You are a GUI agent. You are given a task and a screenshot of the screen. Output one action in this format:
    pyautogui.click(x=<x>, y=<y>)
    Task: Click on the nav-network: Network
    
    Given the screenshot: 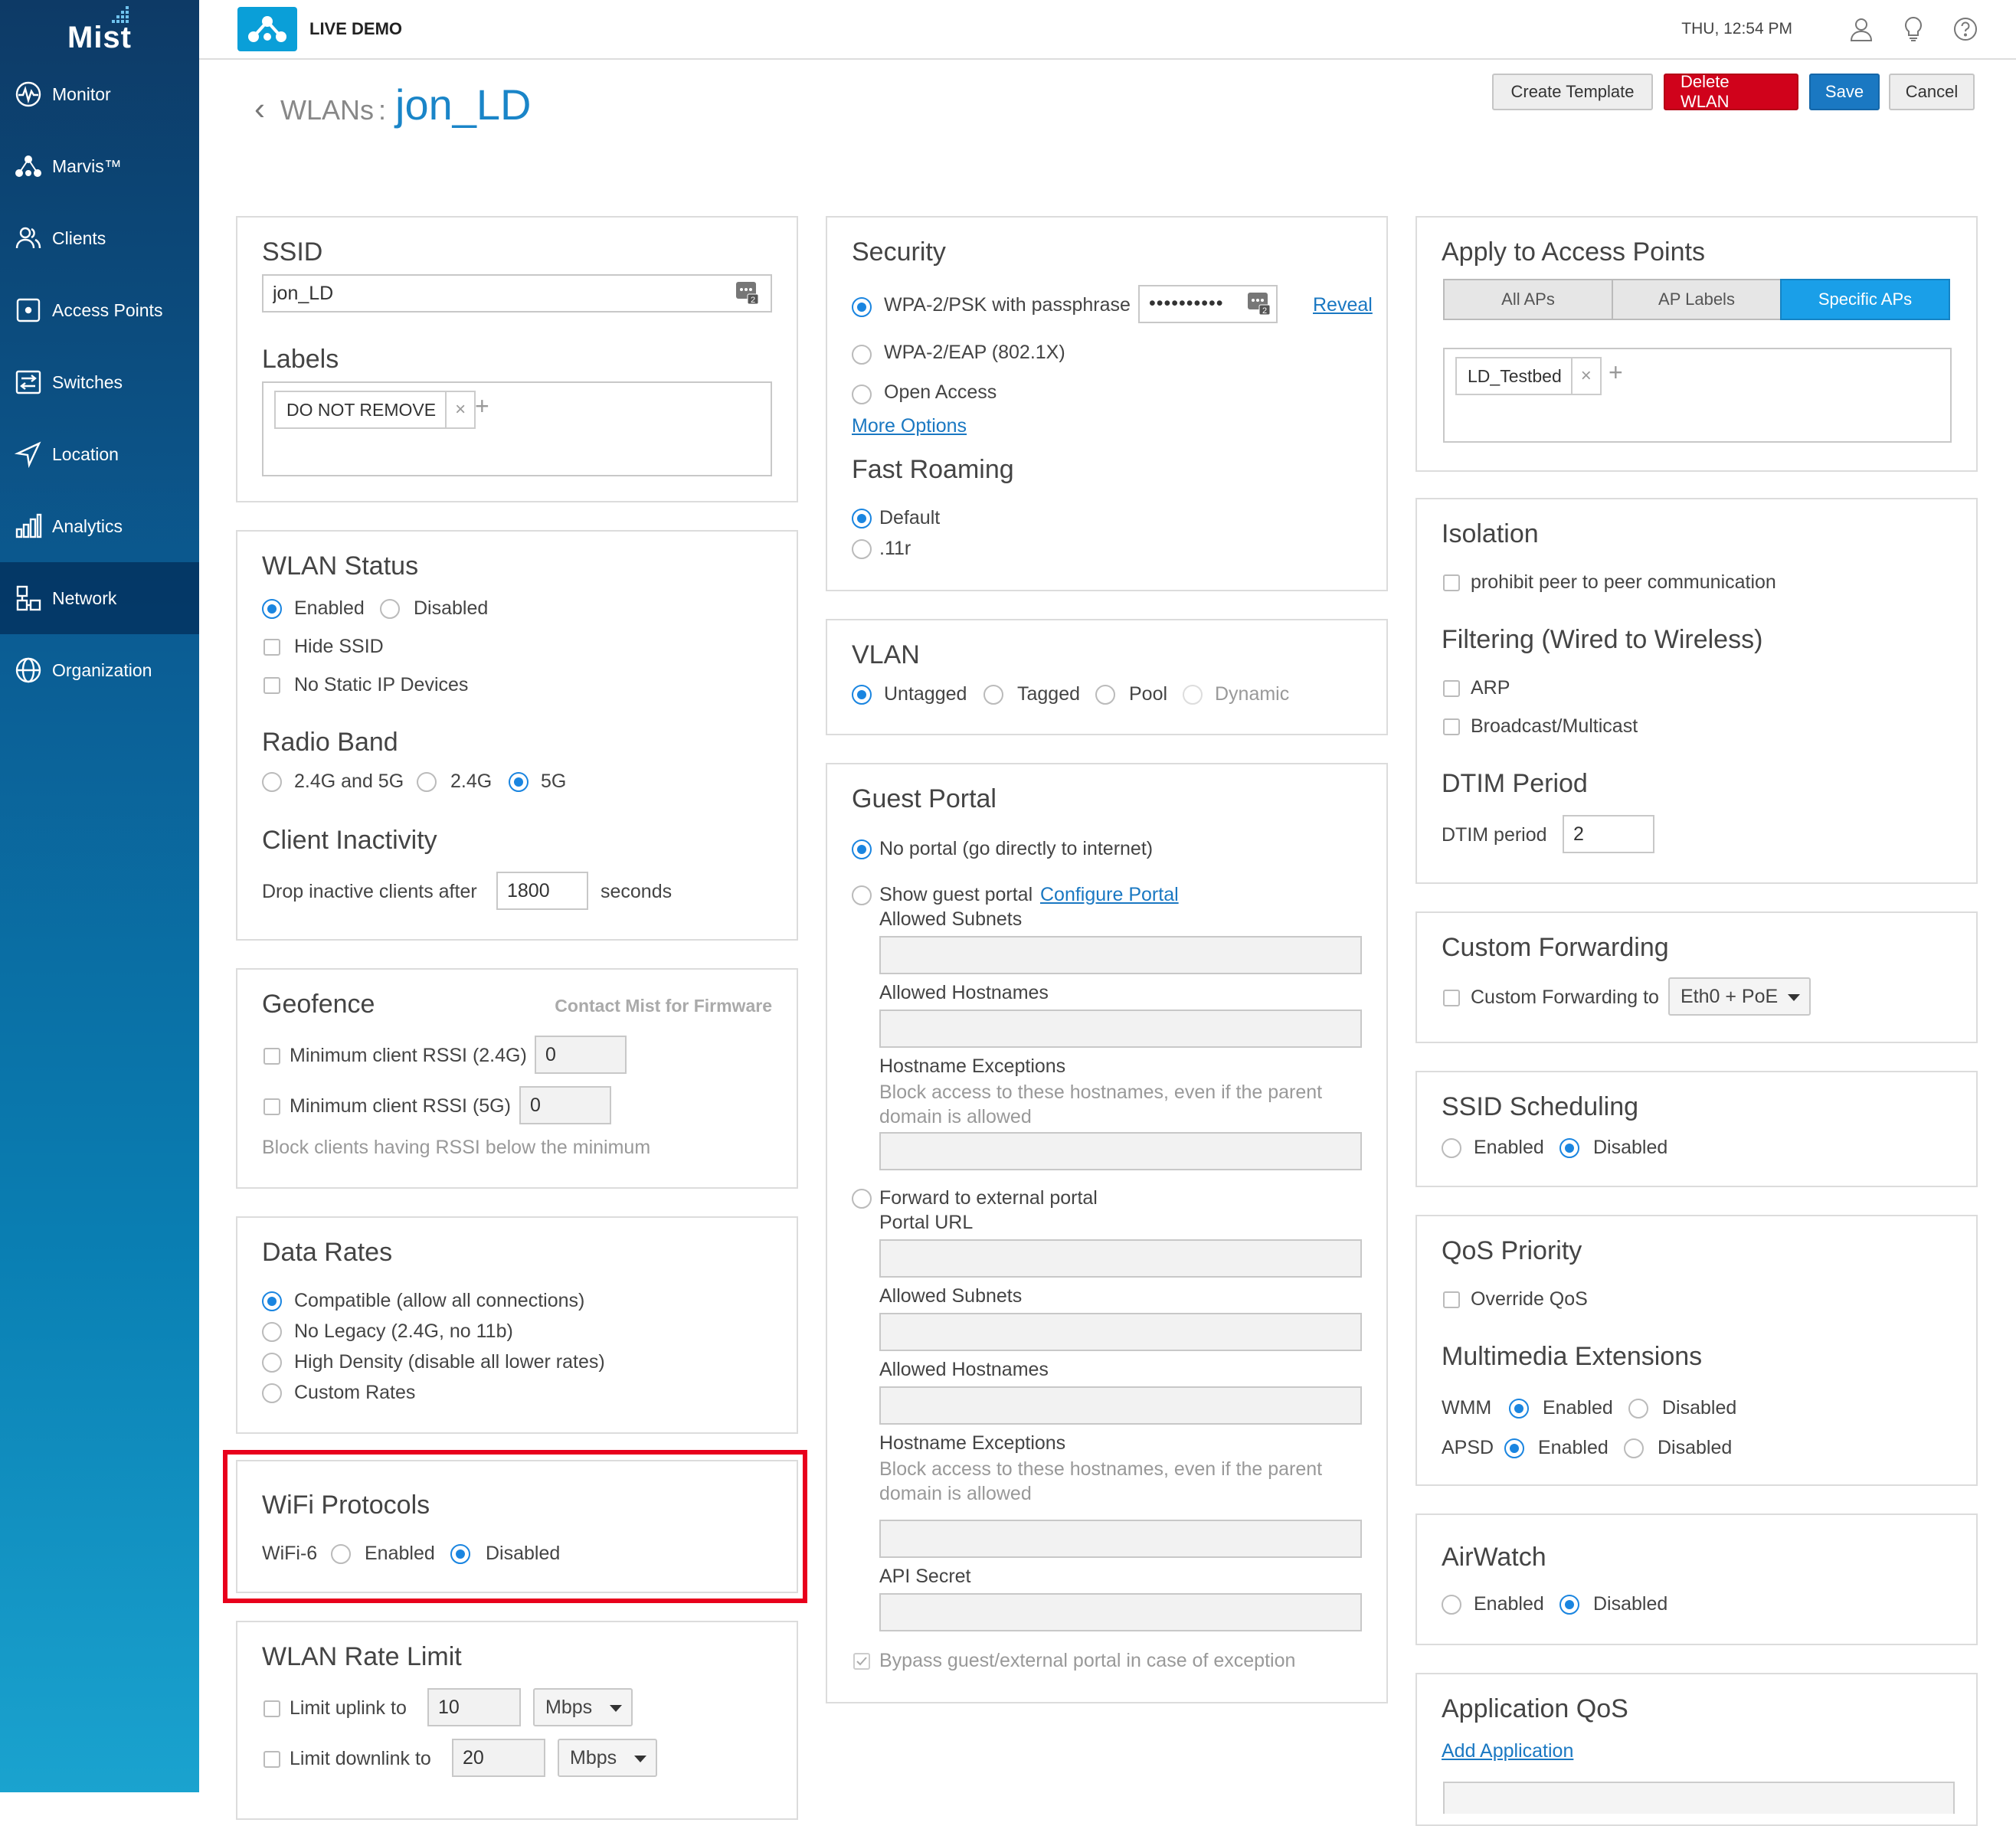 What is the action you would take?
    pyautogui.click(x=99, y=598)
    